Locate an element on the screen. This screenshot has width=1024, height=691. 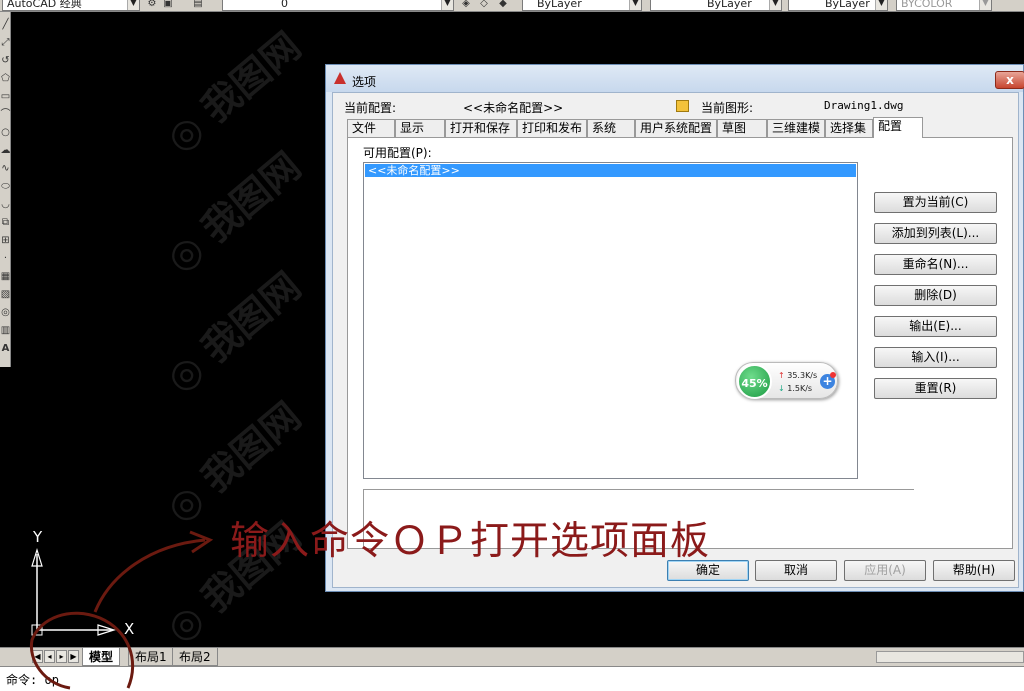
tab-drafting: 草图 is located at coordinates (742, 128).